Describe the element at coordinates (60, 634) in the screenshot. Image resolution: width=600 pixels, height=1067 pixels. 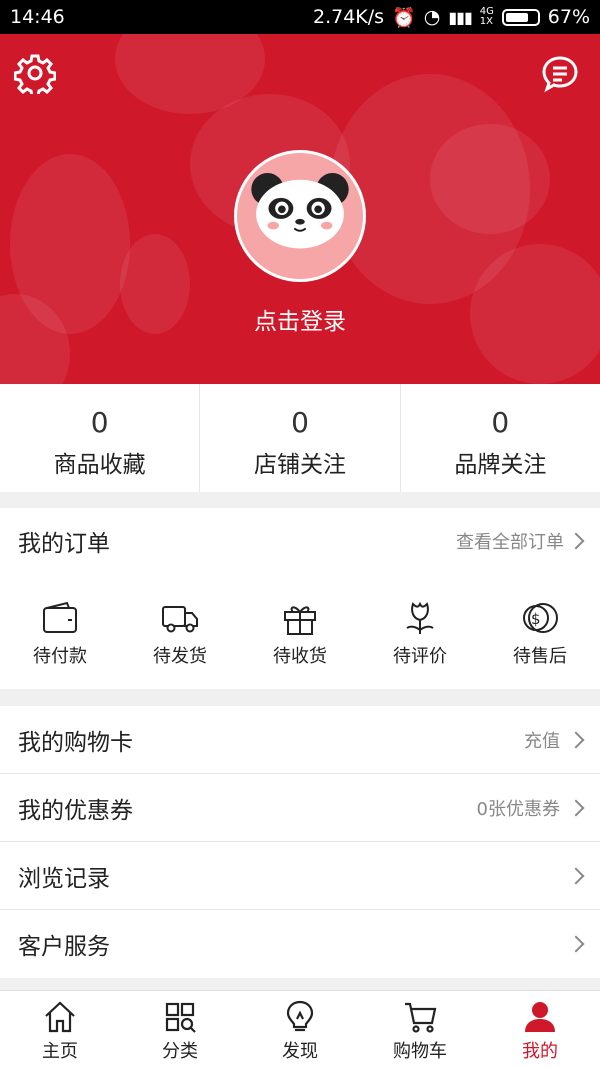
I see `order-pending-payment: 待付款` at that location.